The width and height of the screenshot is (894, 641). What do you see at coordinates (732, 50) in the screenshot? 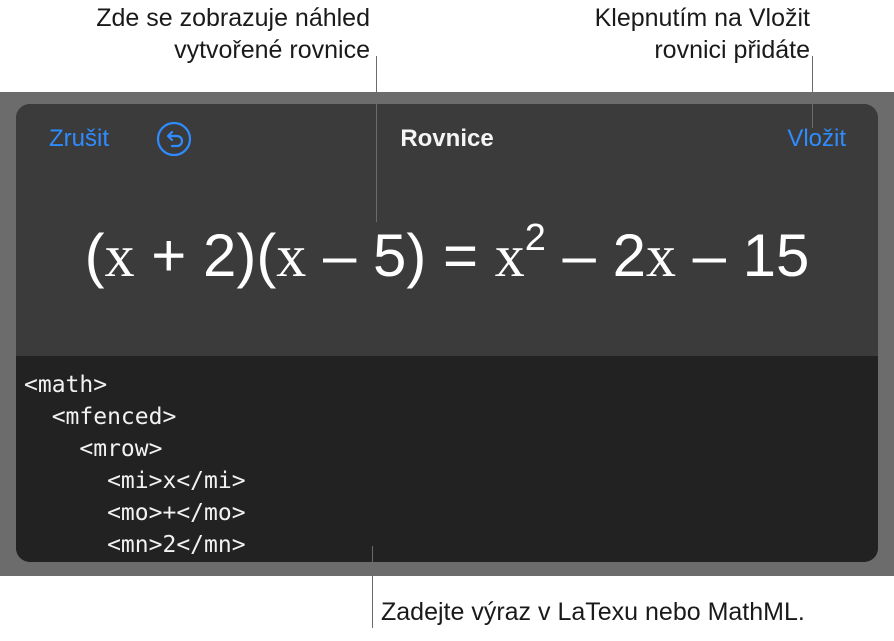
I see `insert-callout-line-2: rovnici přidáte` at bounding box center [732, 50].